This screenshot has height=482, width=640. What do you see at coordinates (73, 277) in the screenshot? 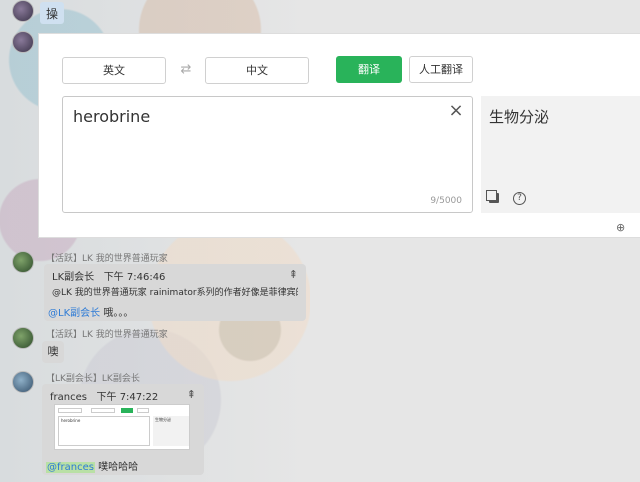
I see `quote-author: LK副会长` at bounding box center [73, 277].